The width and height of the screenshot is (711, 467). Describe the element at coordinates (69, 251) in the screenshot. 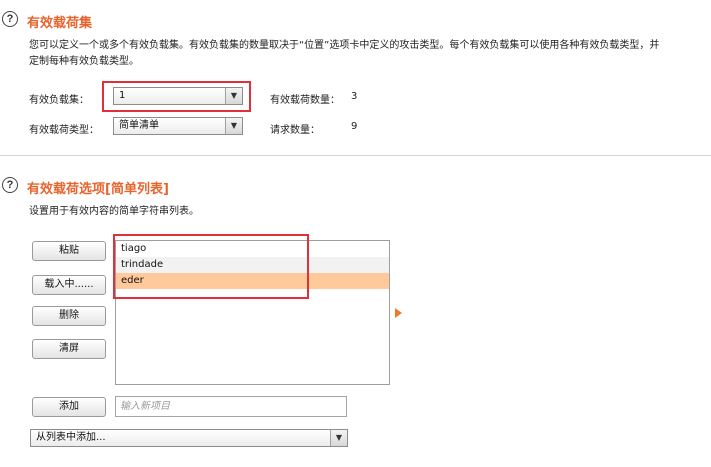

I see `paste-button: 粘贴` at that location.